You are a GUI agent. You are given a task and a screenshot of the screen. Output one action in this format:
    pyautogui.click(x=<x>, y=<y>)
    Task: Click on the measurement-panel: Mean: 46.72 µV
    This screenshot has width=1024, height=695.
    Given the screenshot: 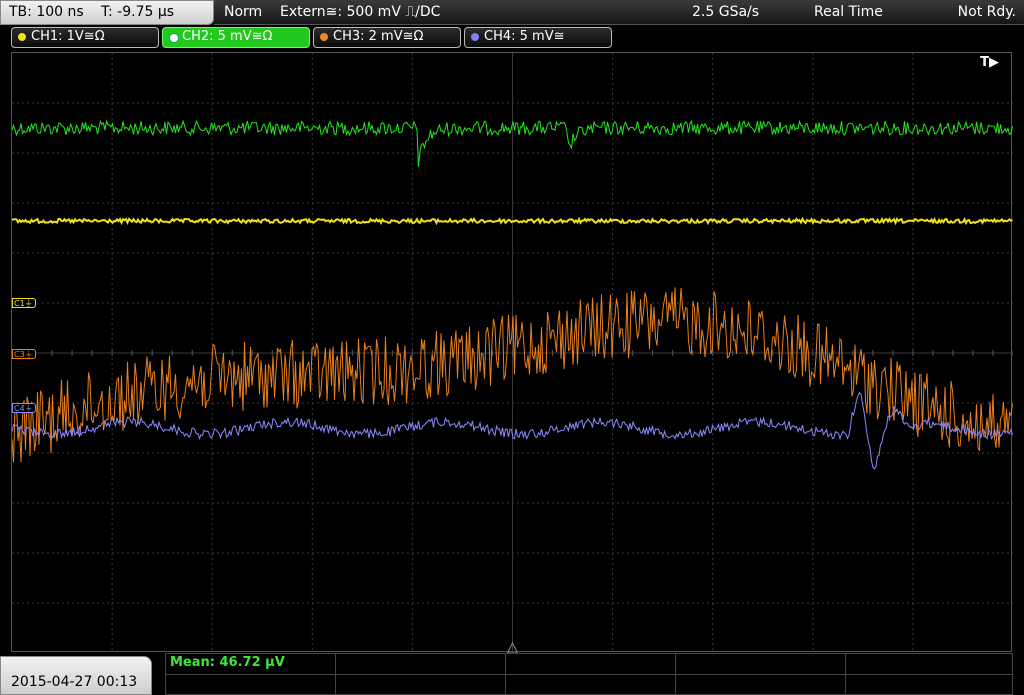 What is the action you would take?
    pyautogui.click(x=589, y=674)
    